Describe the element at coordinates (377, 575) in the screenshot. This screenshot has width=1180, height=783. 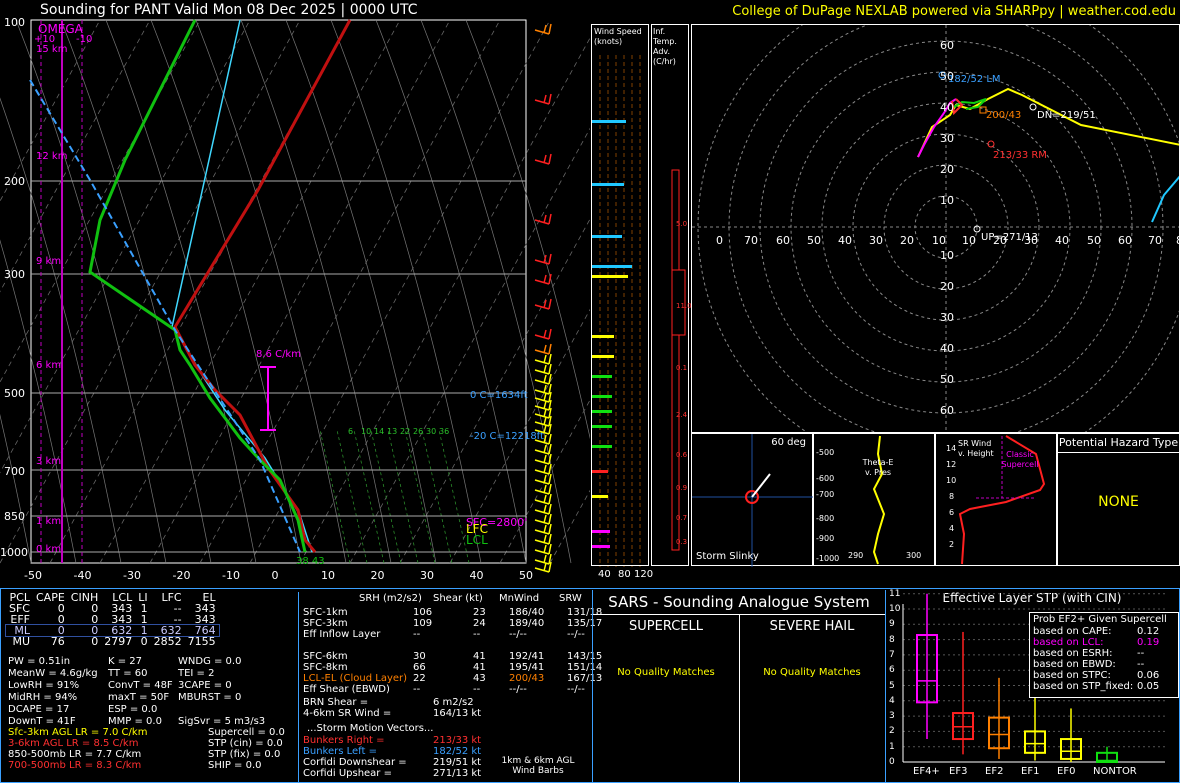
I see `temp-tick: 20` at that location.